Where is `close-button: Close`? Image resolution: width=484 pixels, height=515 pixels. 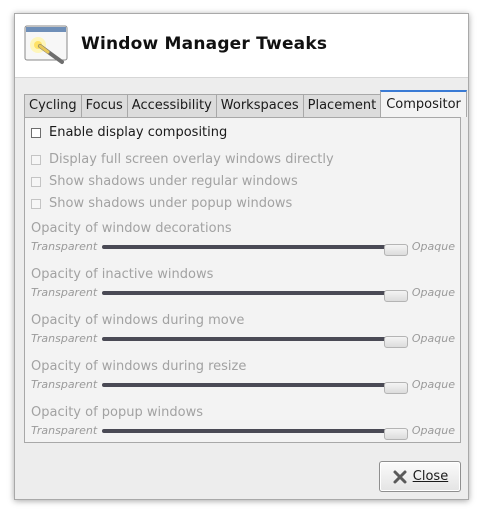 close-button: Close is located at coordinates (420, 476).